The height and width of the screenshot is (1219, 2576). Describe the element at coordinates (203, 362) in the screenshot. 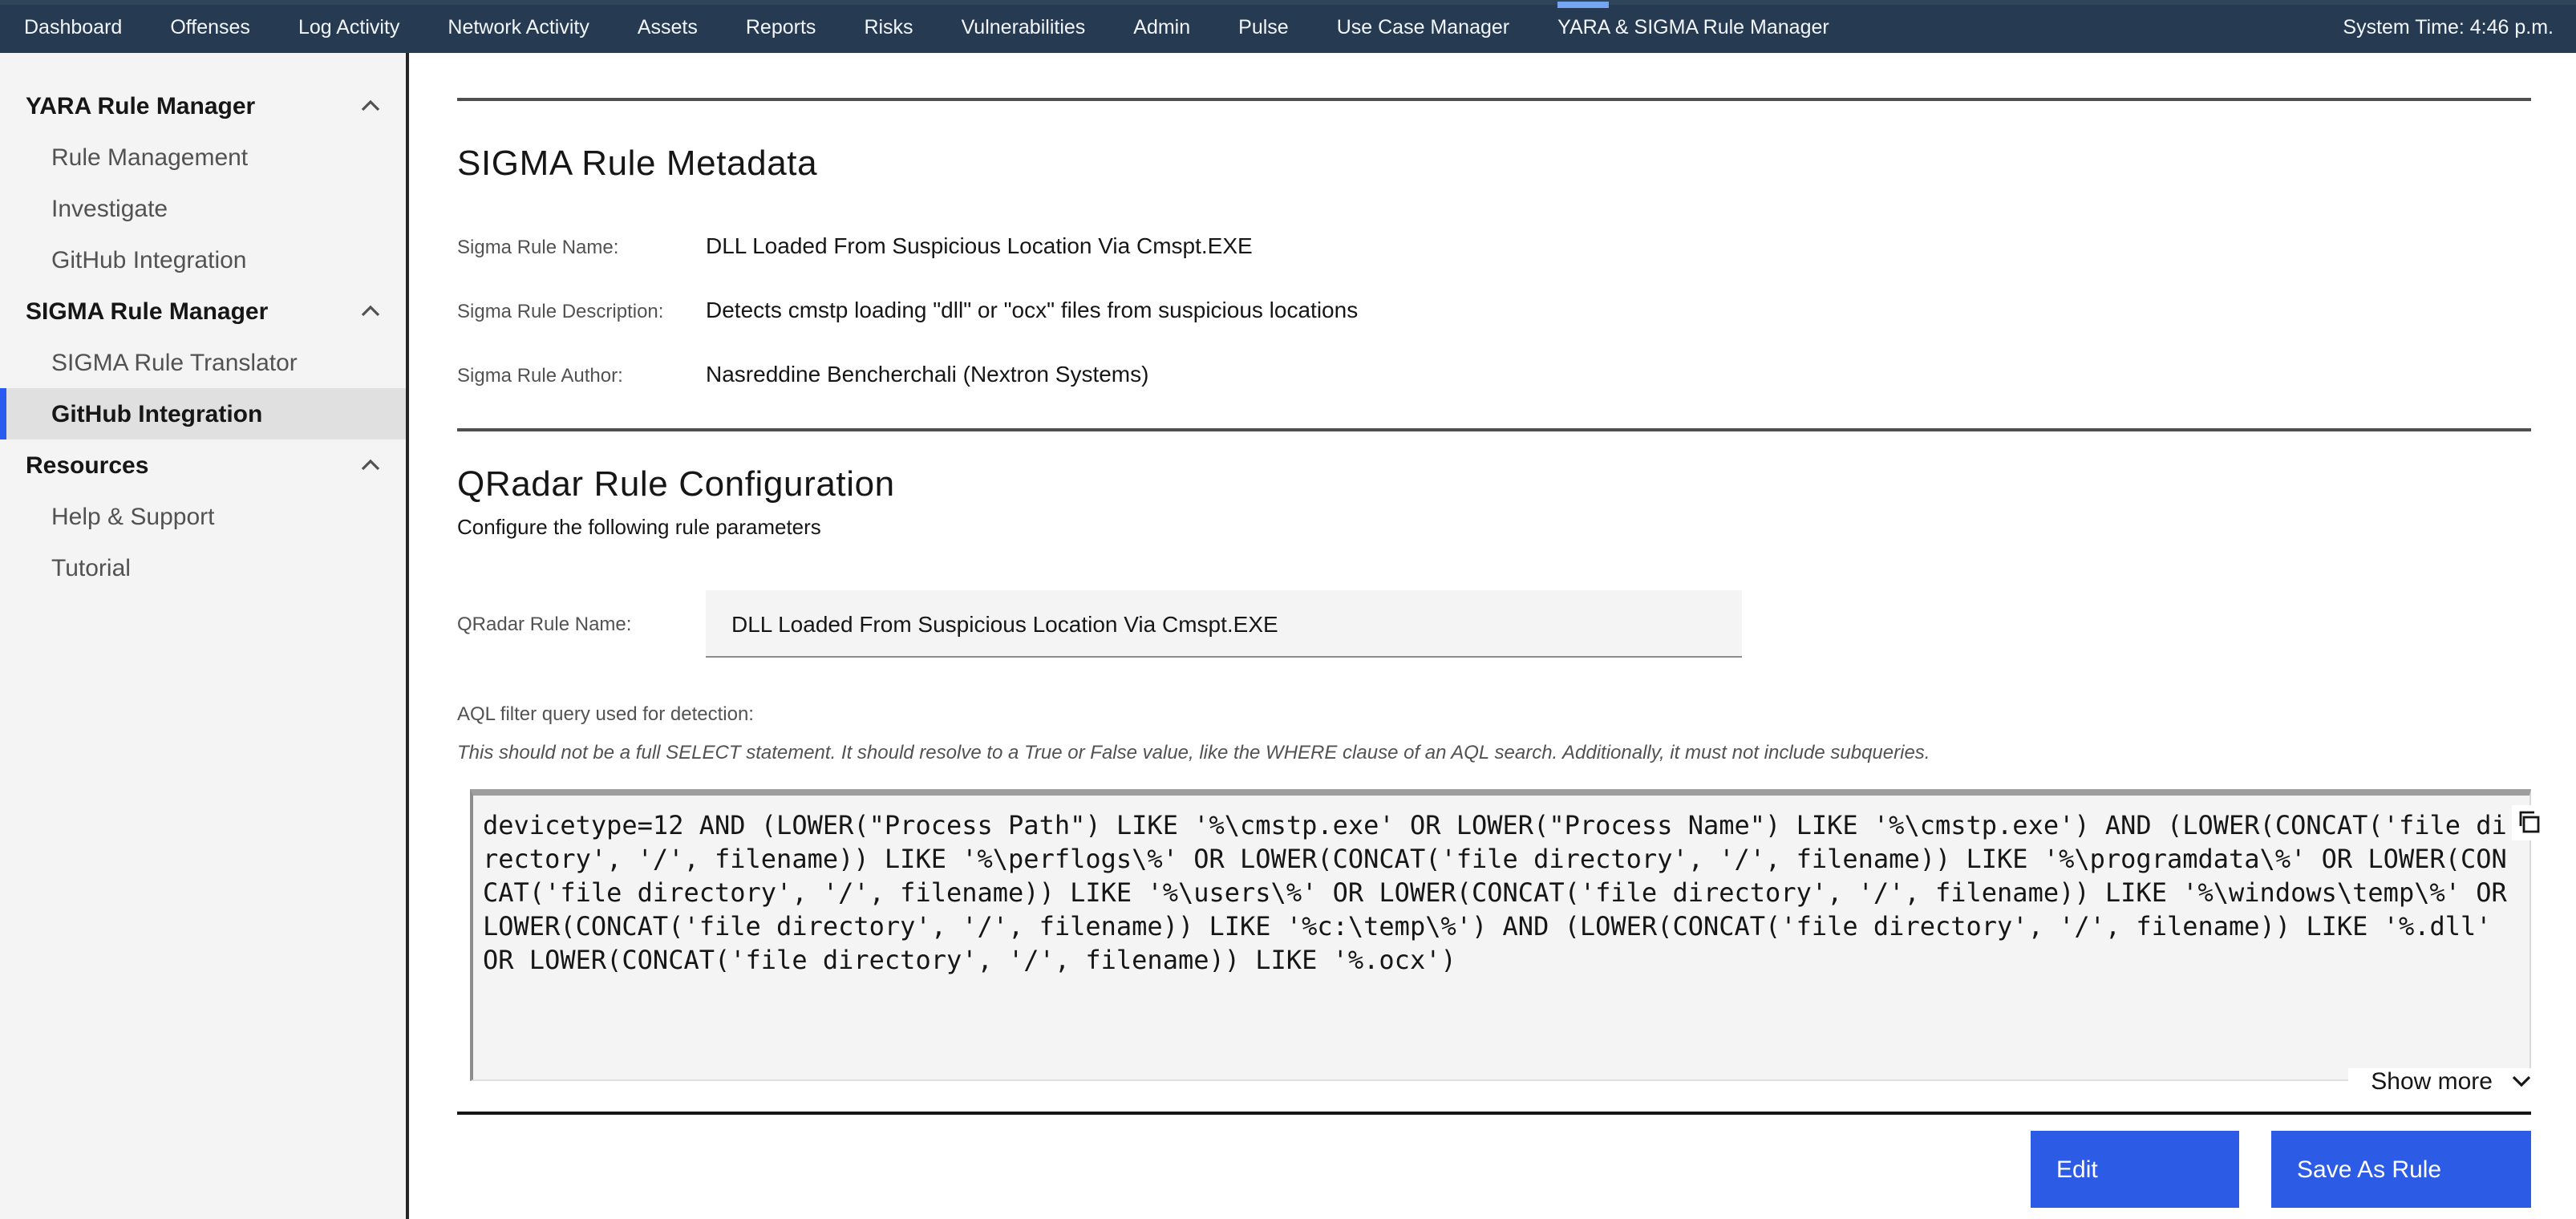

I see `sidebar-item-sigma-rule-translator: SIGMA Rule Translator` at that location.